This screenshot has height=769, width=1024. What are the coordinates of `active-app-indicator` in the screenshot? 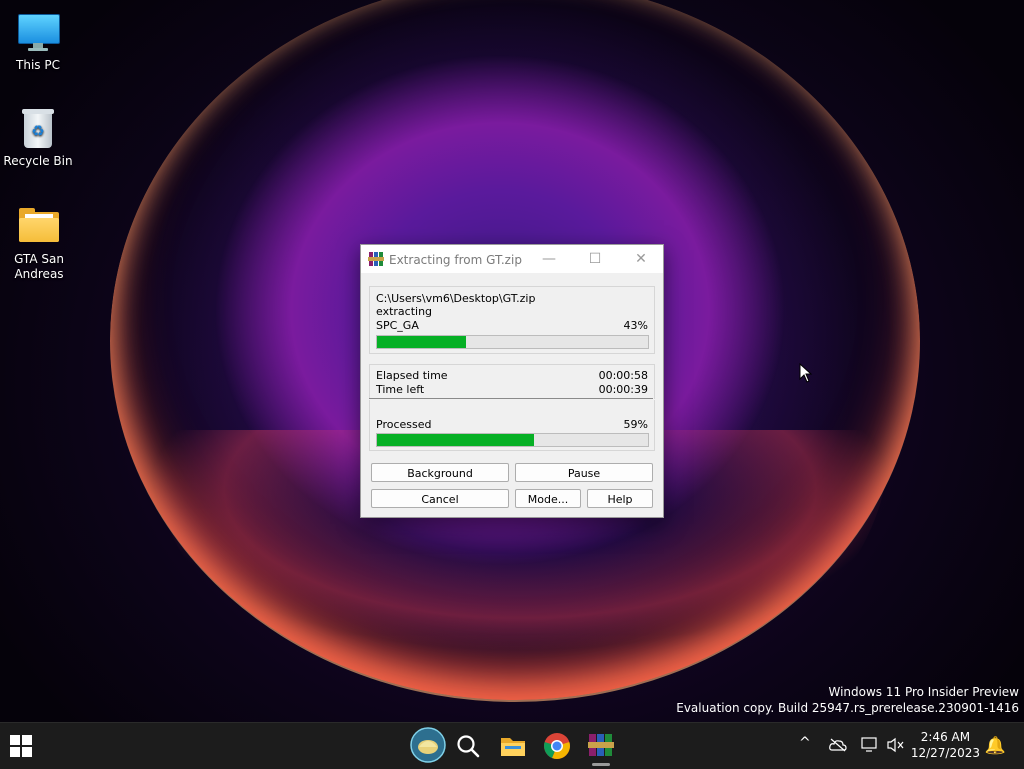 It's located at (601, 764).